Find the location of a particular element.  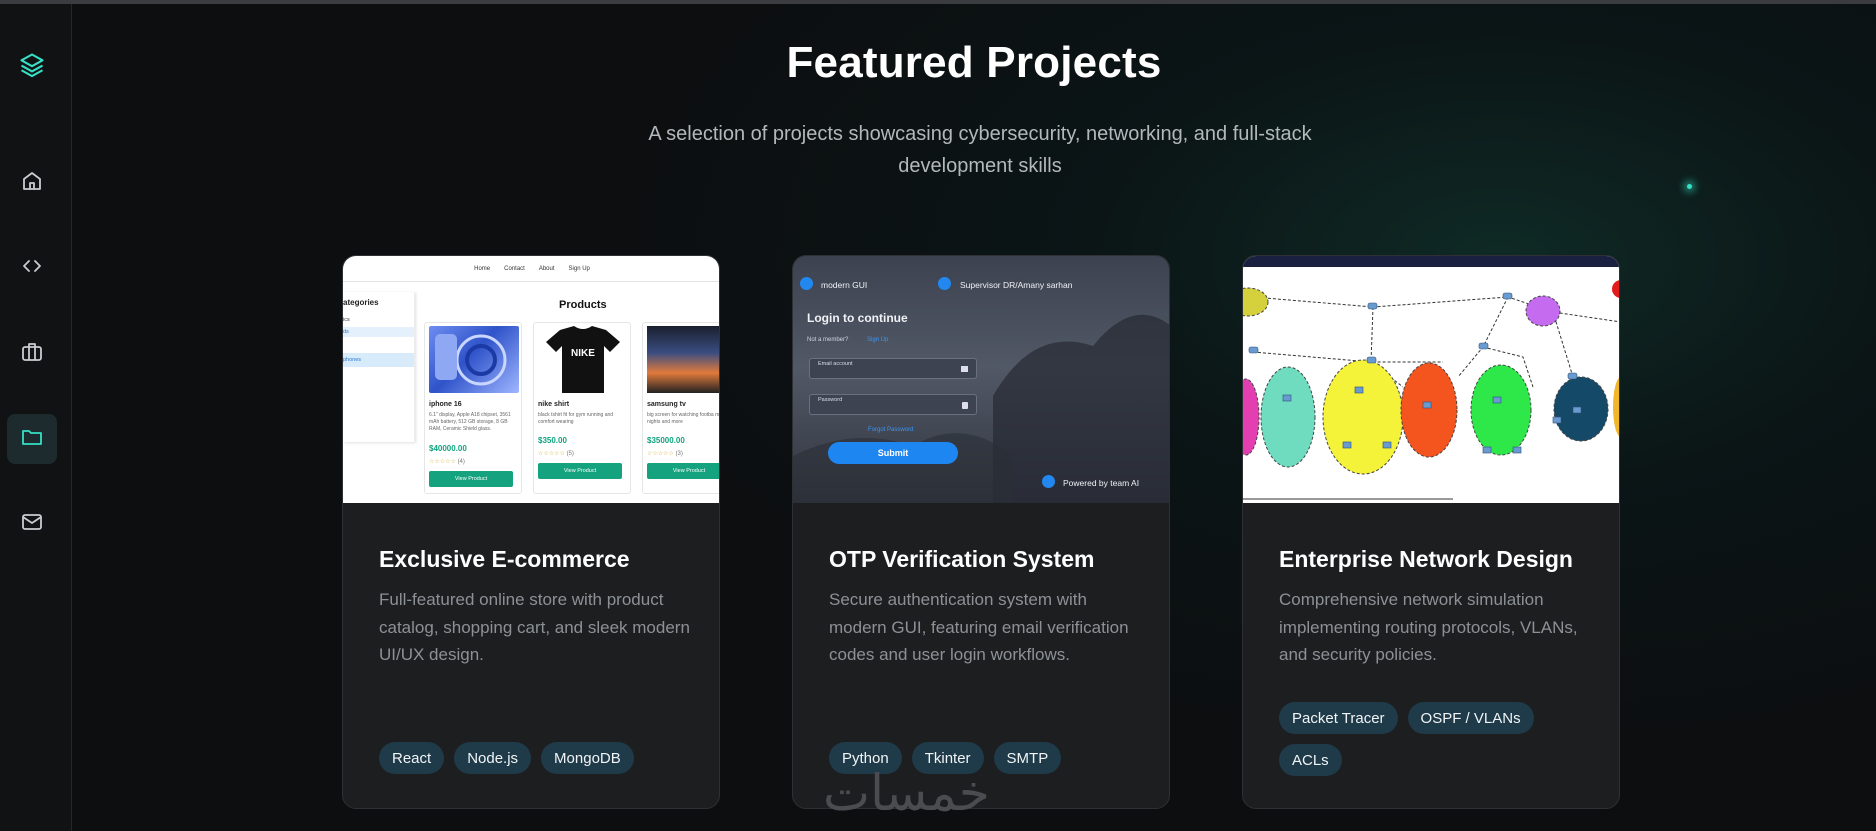

preview-category-panel: ategories ics ds phones is located at coordinates (379, 367).